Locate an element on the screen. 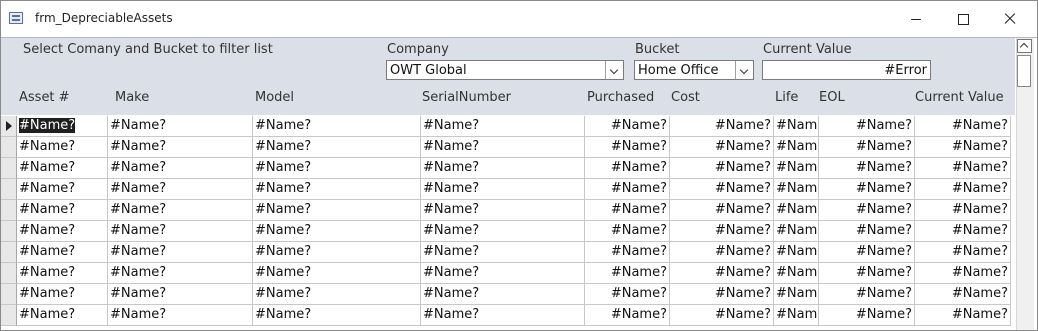  company-combo: OWT Global is located at coordinates (505, 70).